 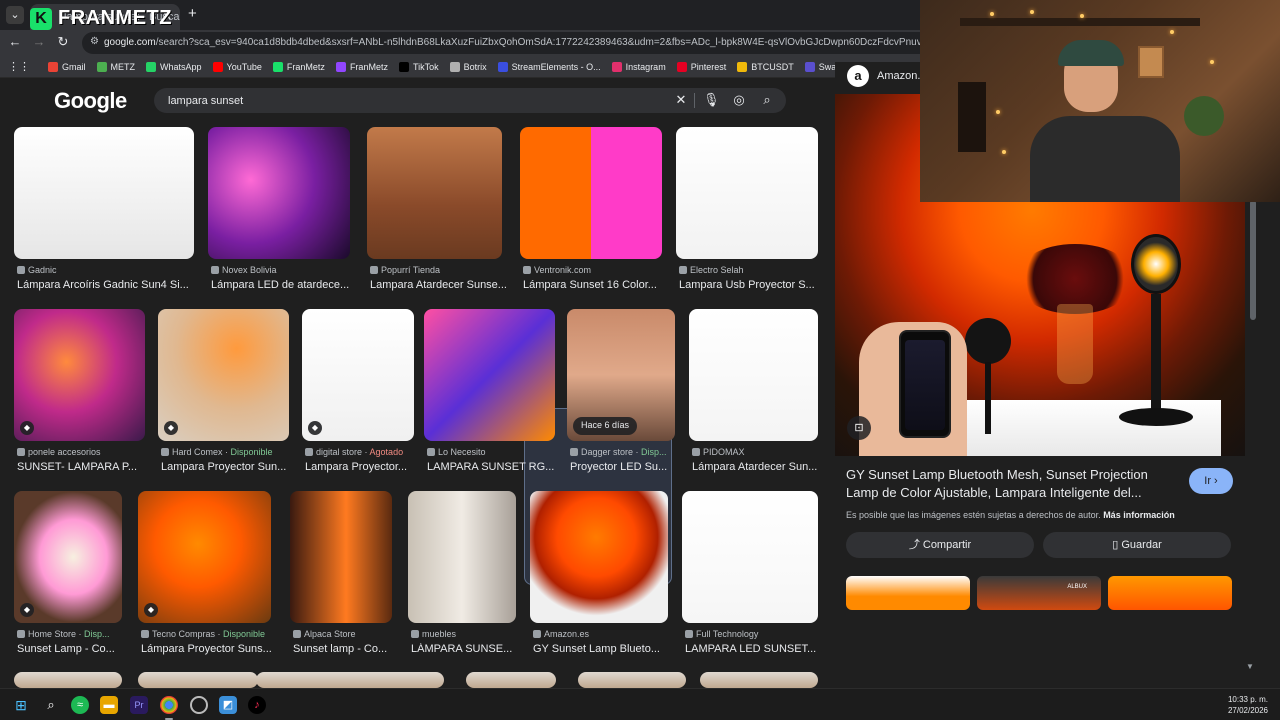 What do you see at coordinates (418, 66) in the screenshot?
I see `bookmark-item: TikTok` at bounding box center [418, 66].